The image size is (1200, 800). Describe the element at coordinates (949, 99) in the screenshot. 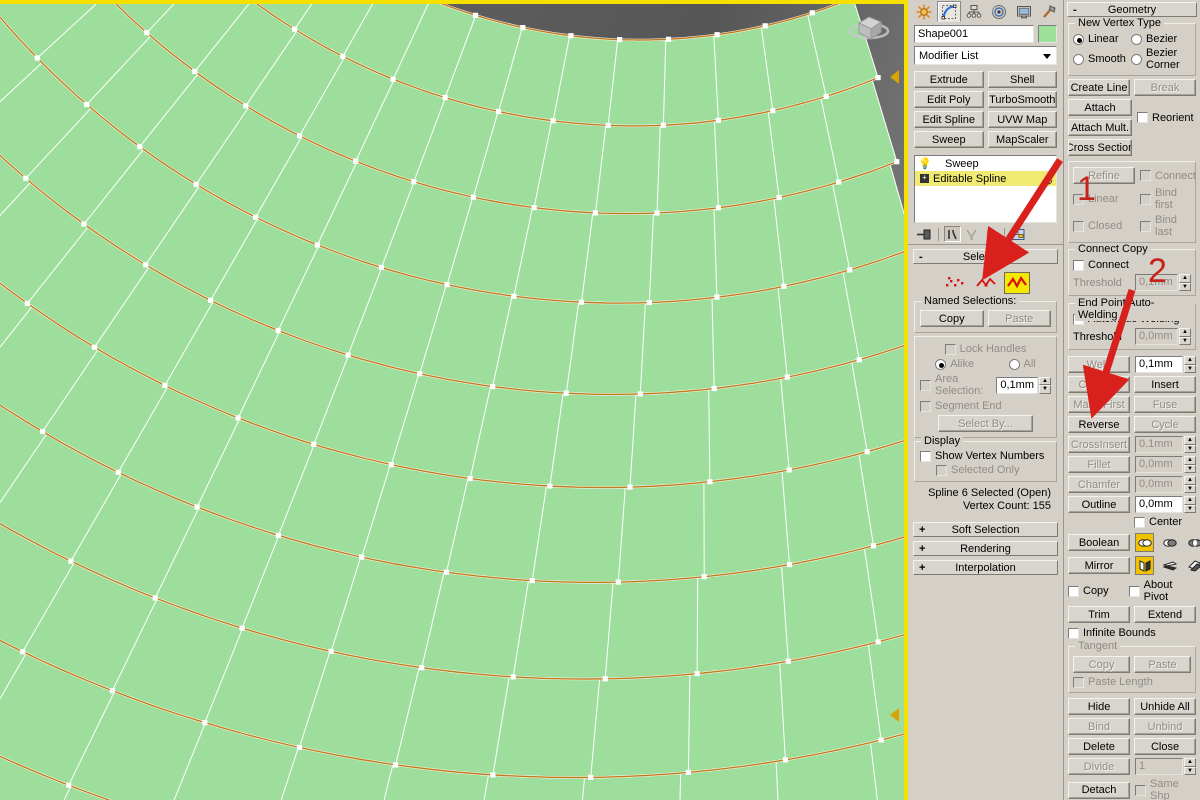

I see `modifier-button-edit-poly: Edit Poly` at that location.